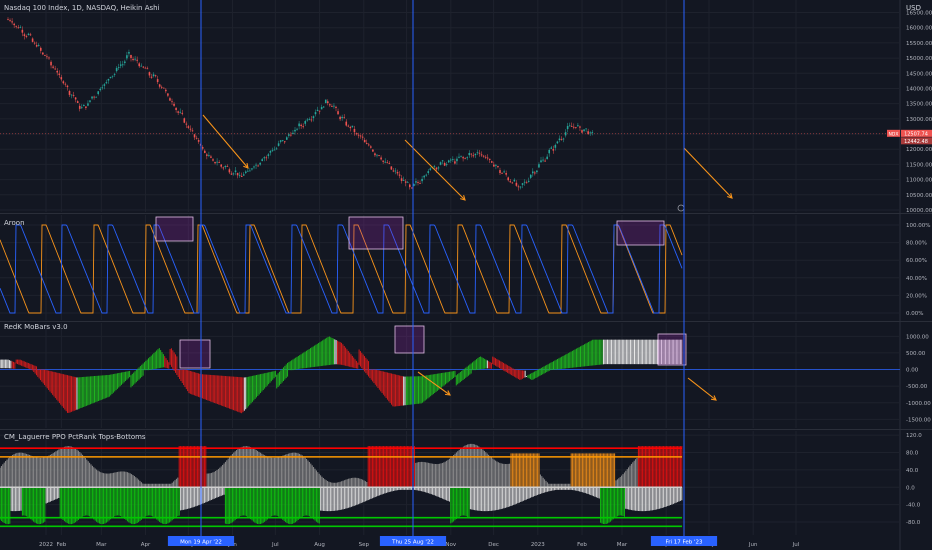 Image resolution: width=932 pixels, height=550 pixels. Describe the element at coordinates (538, 545) in the screenshot. I see `x-tick-label: 2023` at that location.